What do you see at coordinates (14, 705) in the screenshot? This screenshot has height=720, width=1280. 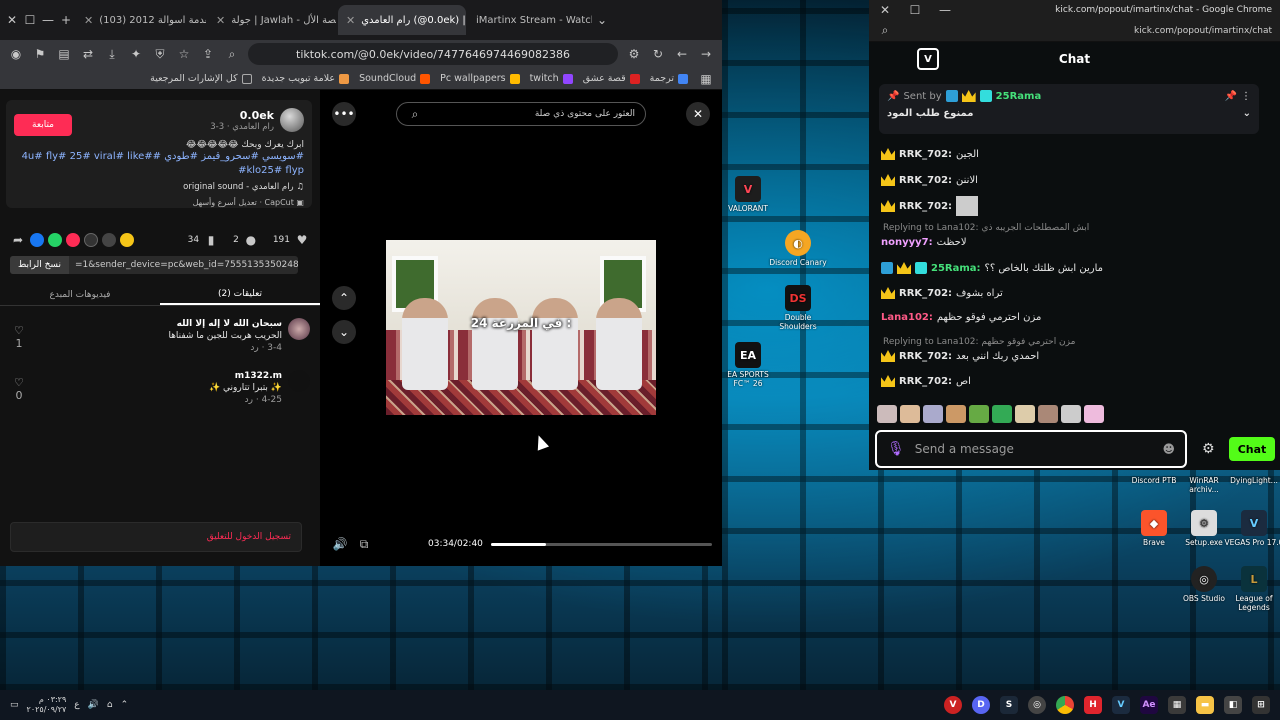 I see `notifications-icon: ▭` at bounding box center [14, 705].